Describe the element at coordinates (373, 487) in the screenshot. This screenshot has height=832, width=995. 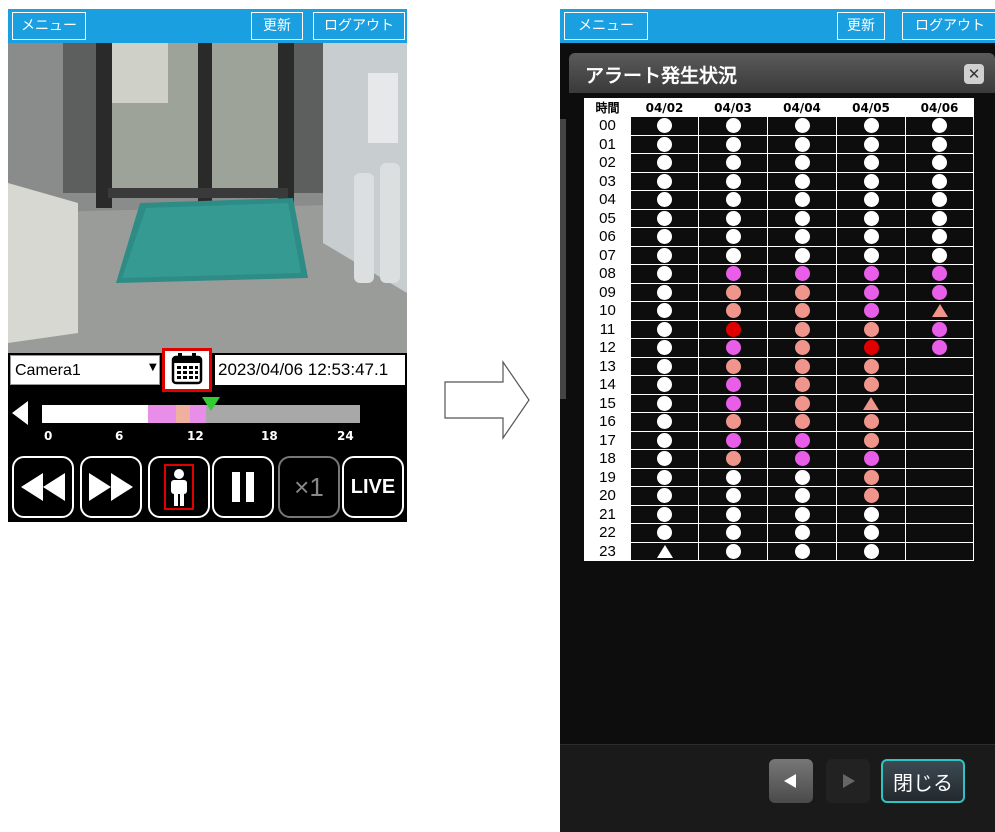
I see `live-button: LIVE` at that location.